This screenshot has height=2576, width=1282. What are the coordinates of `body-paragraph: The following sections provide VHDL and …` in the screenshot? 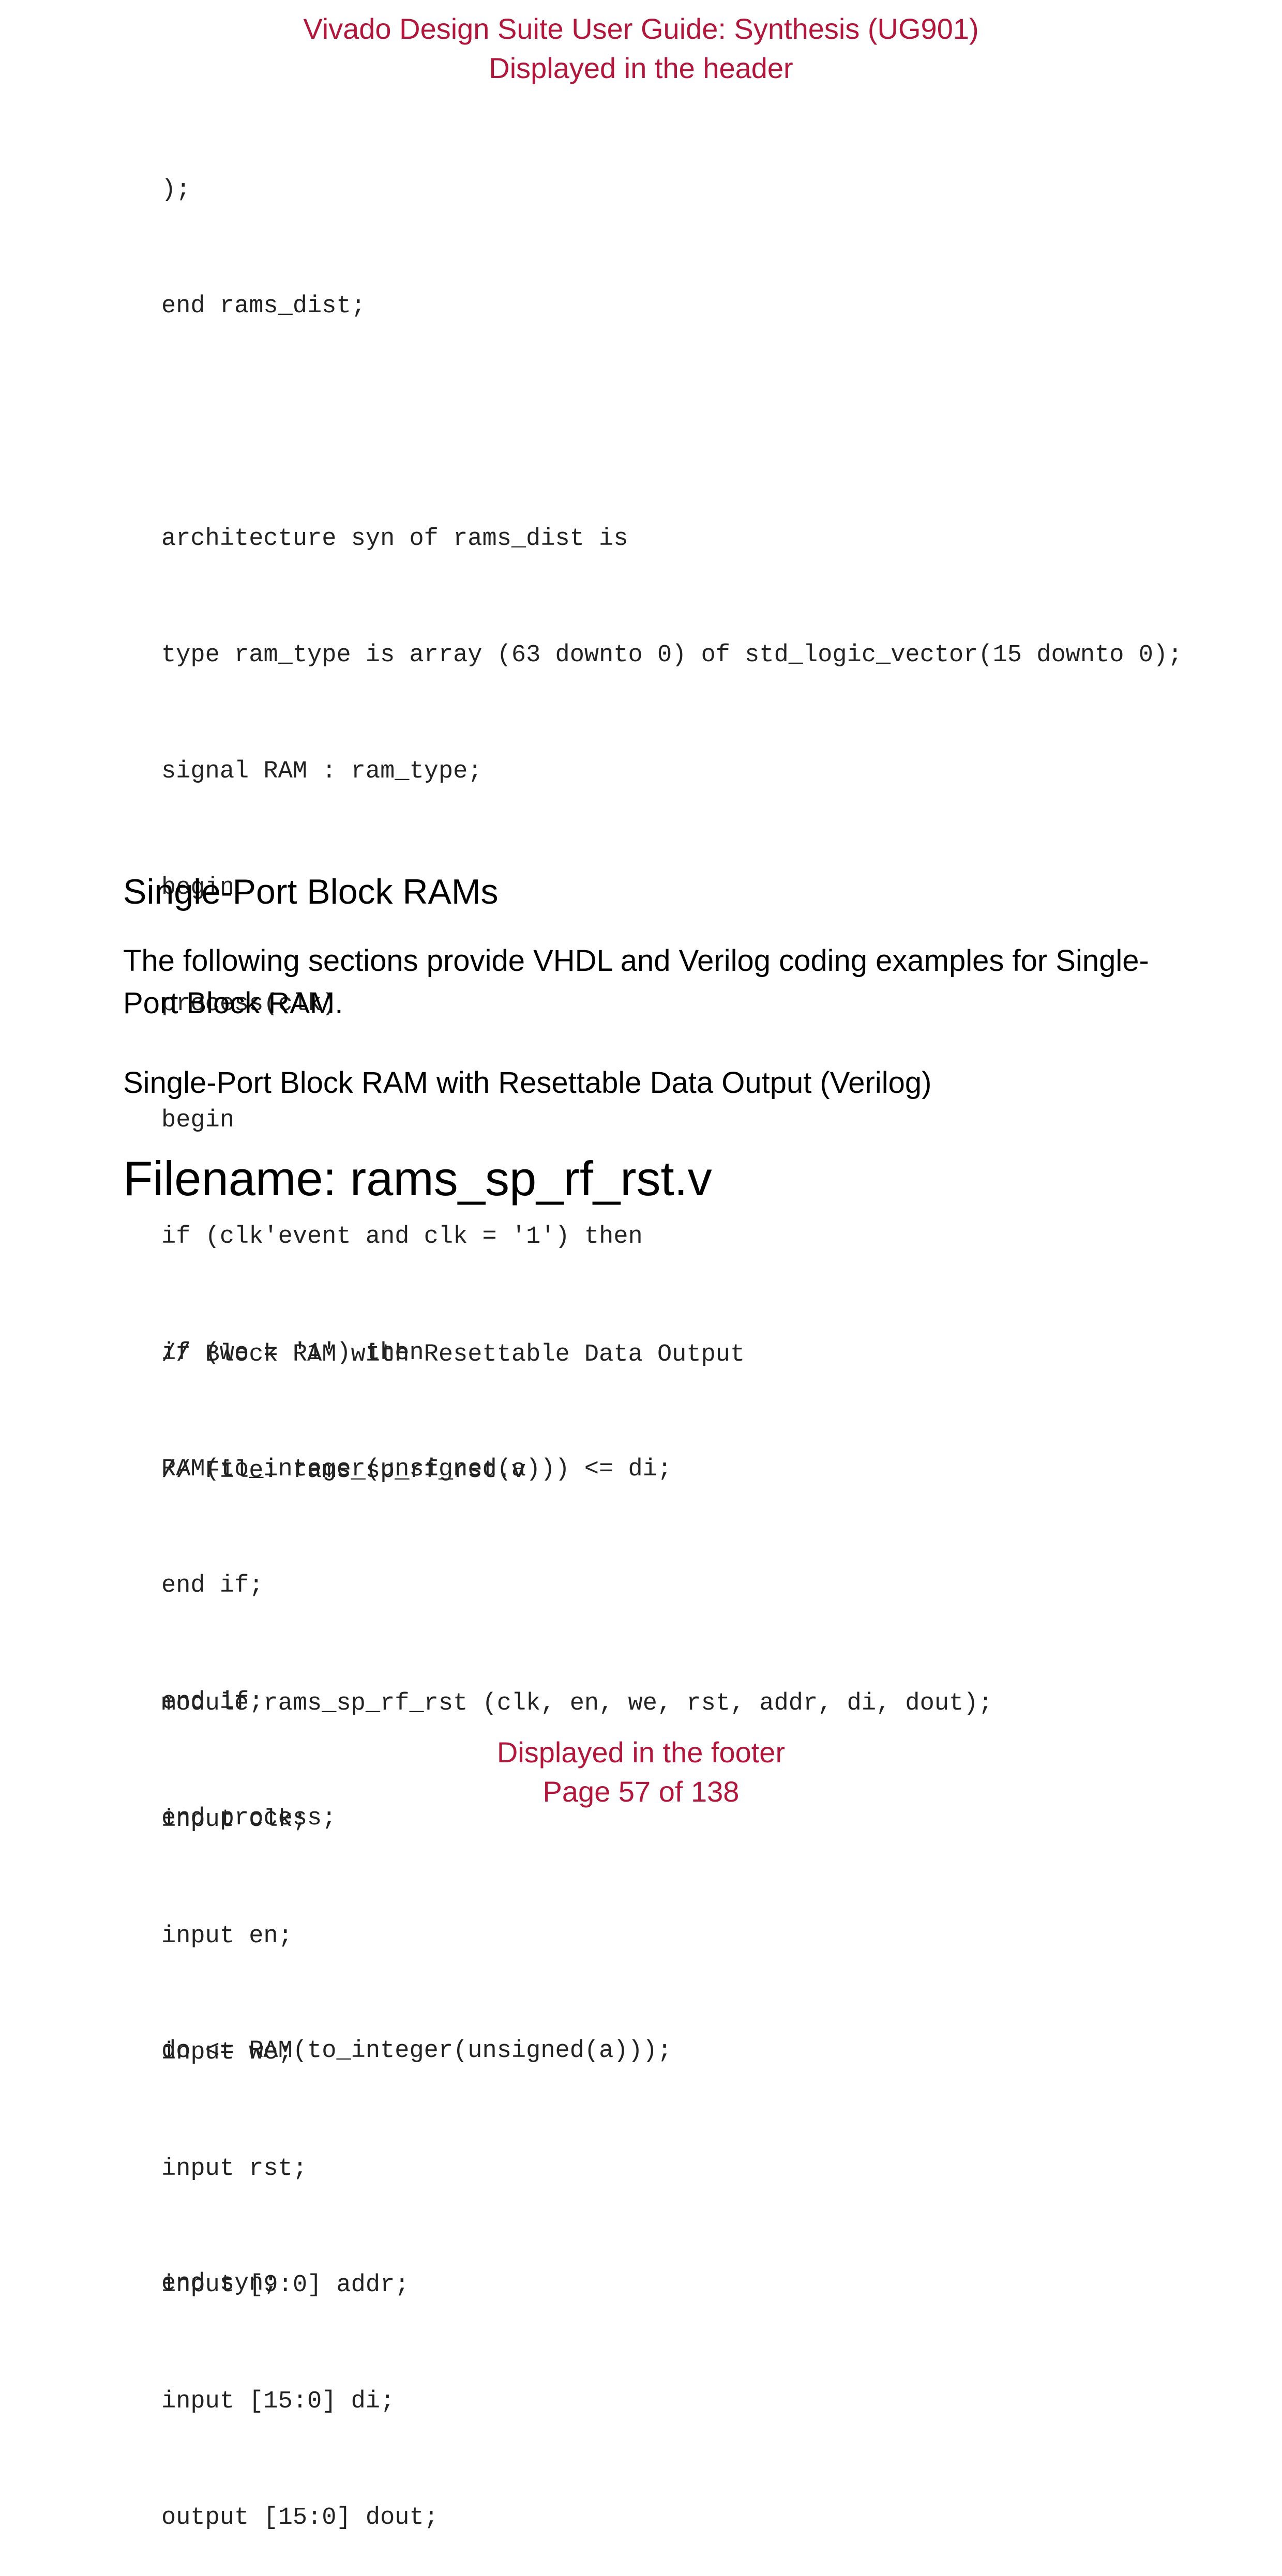 It's located at (636, 982).